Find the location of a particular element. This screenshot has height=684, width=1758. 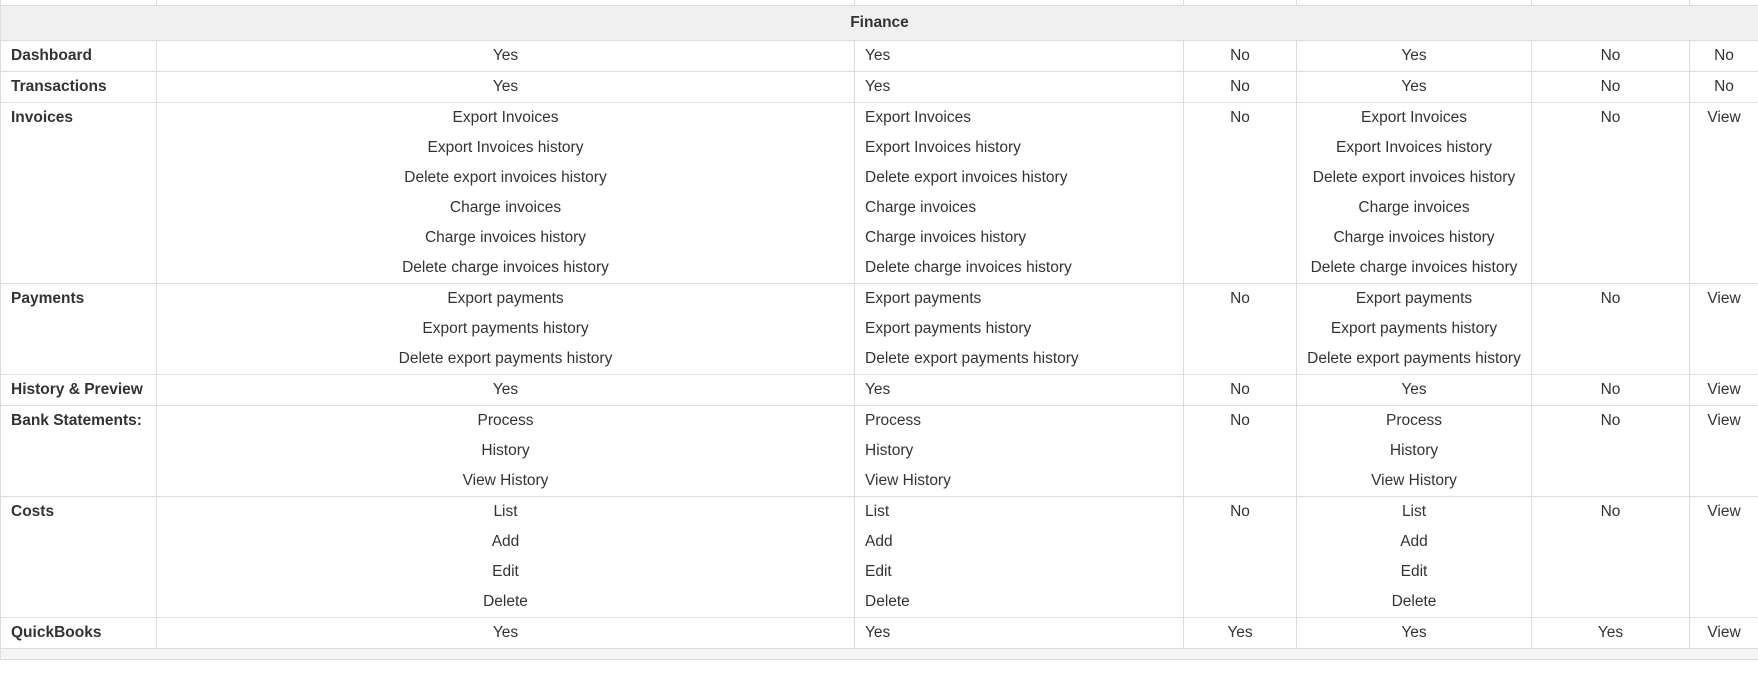

table-row: Dashboard Yes Yes No Yes No No is located at coordinates (879, 56).